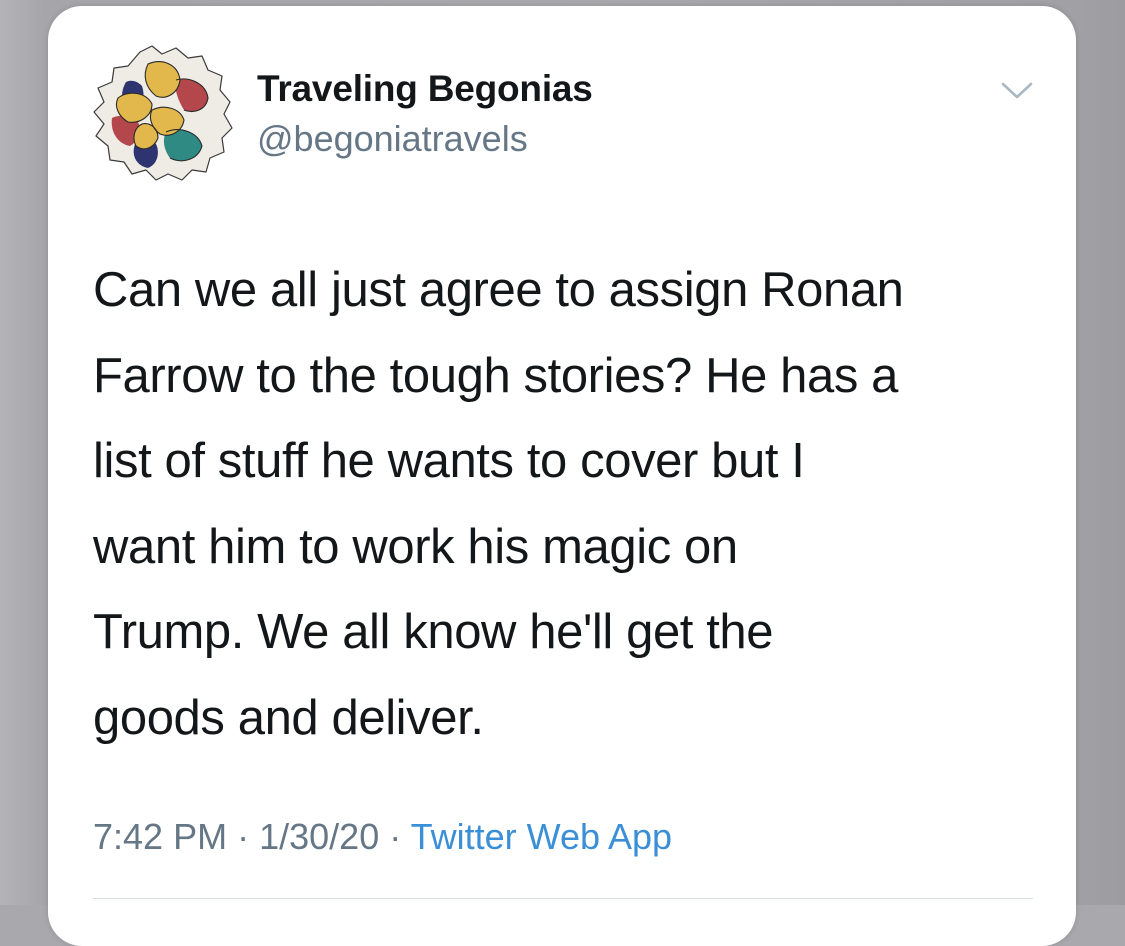  I want to click on tweet-time: 7:42 PM, so click(160, 836).